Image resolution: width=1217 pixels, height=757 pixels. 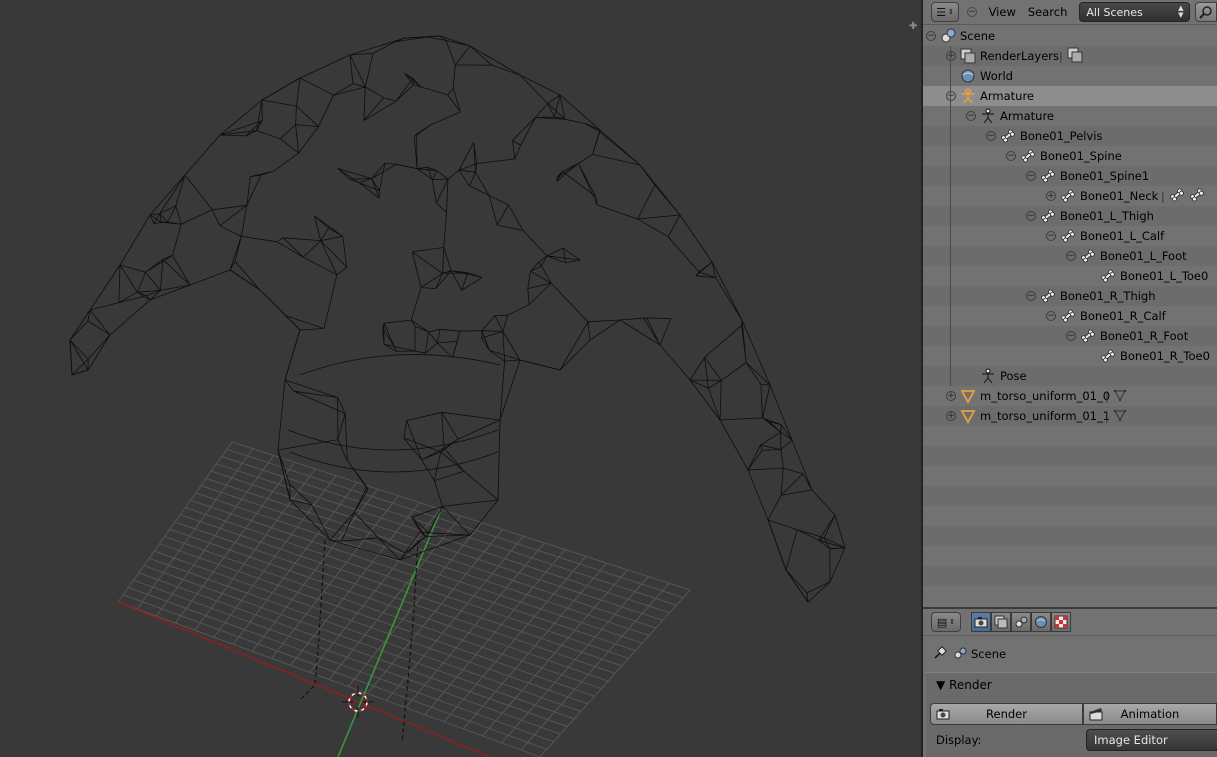 I want to click on render-button: Render, so click(x=1006, y=714).